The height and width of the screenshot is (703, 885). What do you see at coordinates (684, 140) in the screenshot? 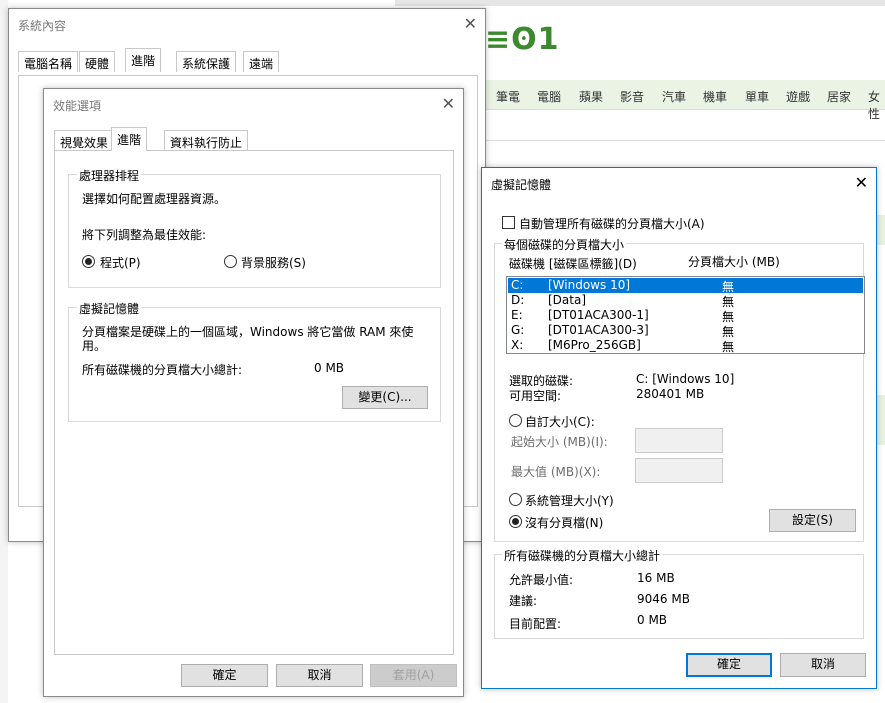
I see `divider` at bounding box center [684, 140].